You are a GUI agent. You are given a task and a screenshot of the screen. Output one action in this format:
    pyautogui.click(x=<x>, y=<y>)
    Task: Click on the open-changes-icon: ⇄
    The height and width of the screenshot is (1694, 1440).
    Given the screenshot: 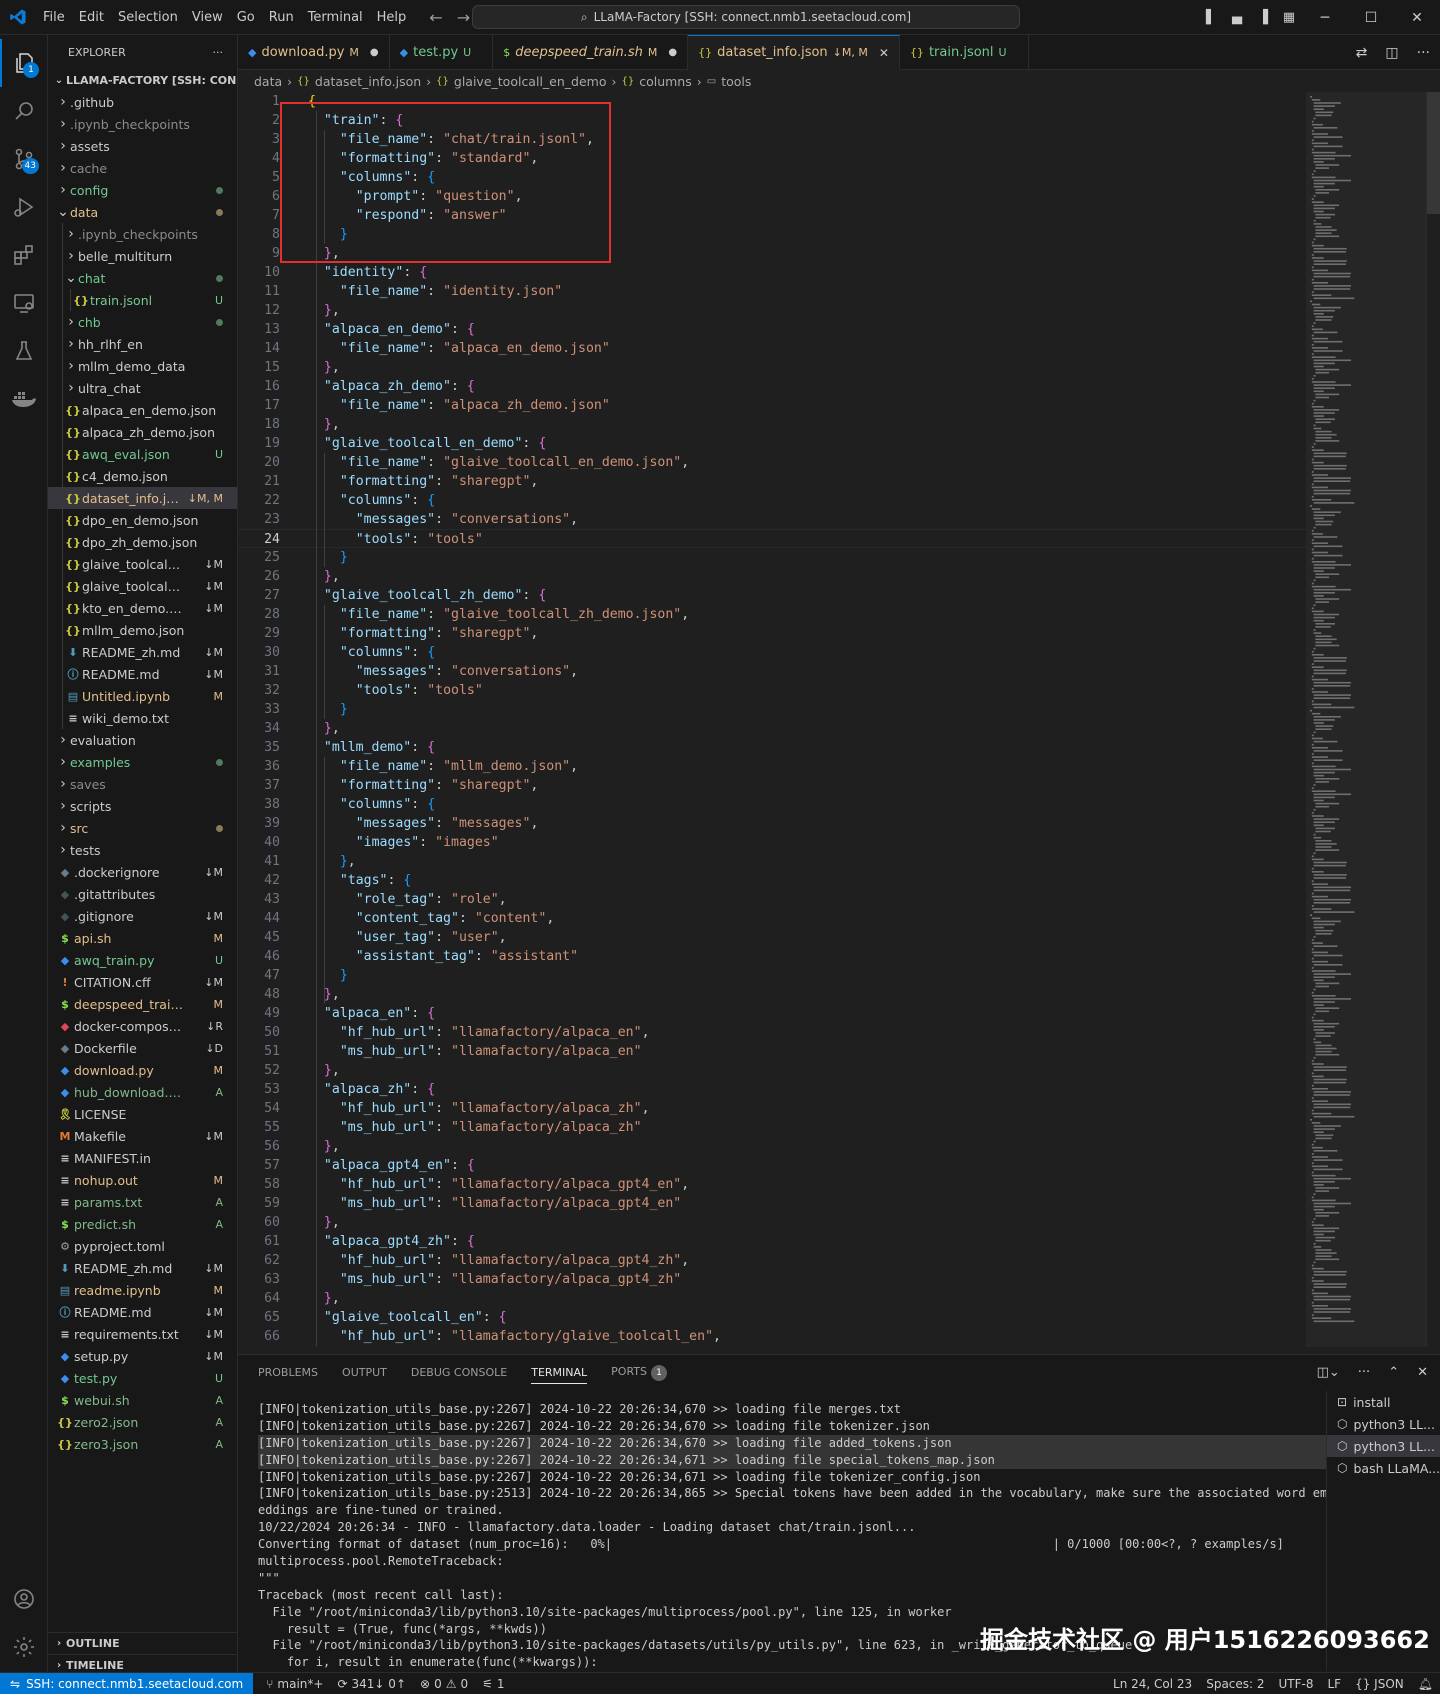 What is the action you would take?
    pyautogui.click(x=1362, y=53)
    